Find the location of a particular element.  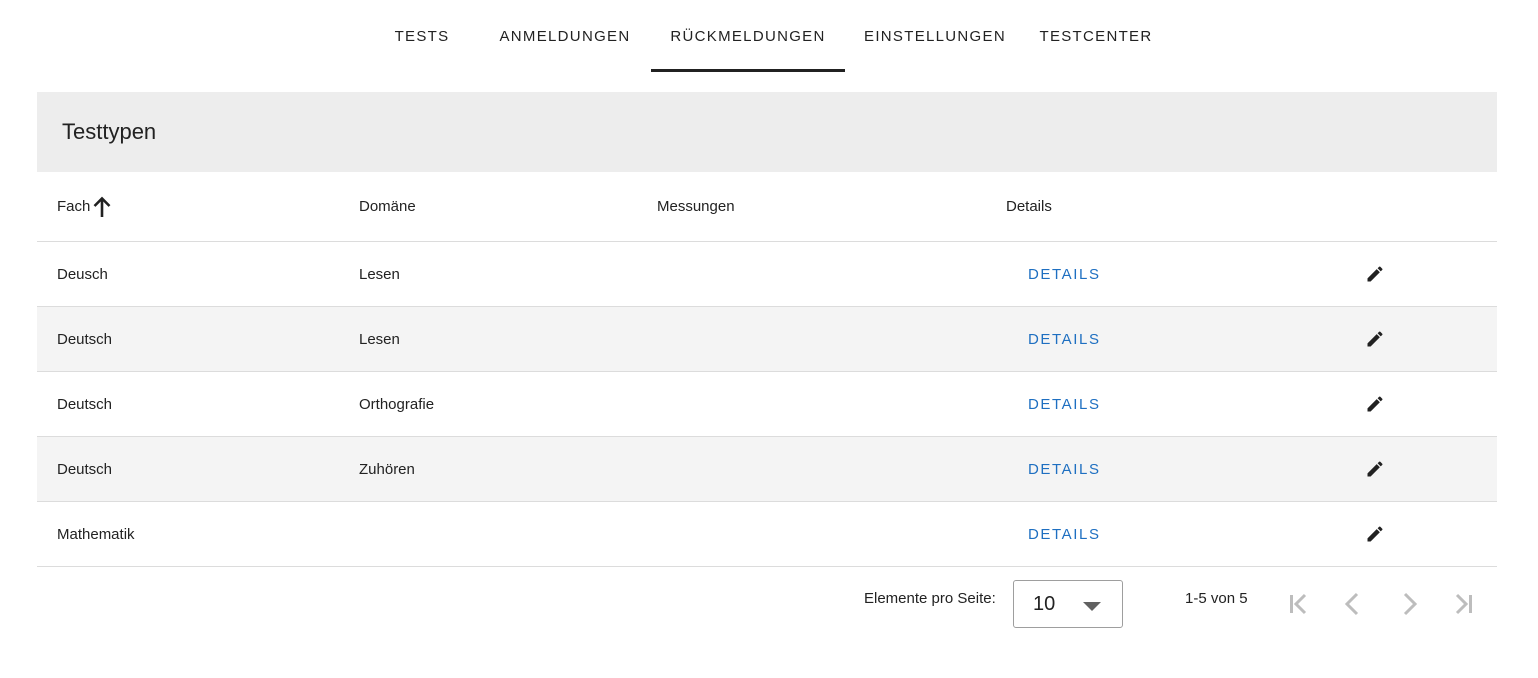

cell-domaene: Orthografie is located at coordinates (397, 404).